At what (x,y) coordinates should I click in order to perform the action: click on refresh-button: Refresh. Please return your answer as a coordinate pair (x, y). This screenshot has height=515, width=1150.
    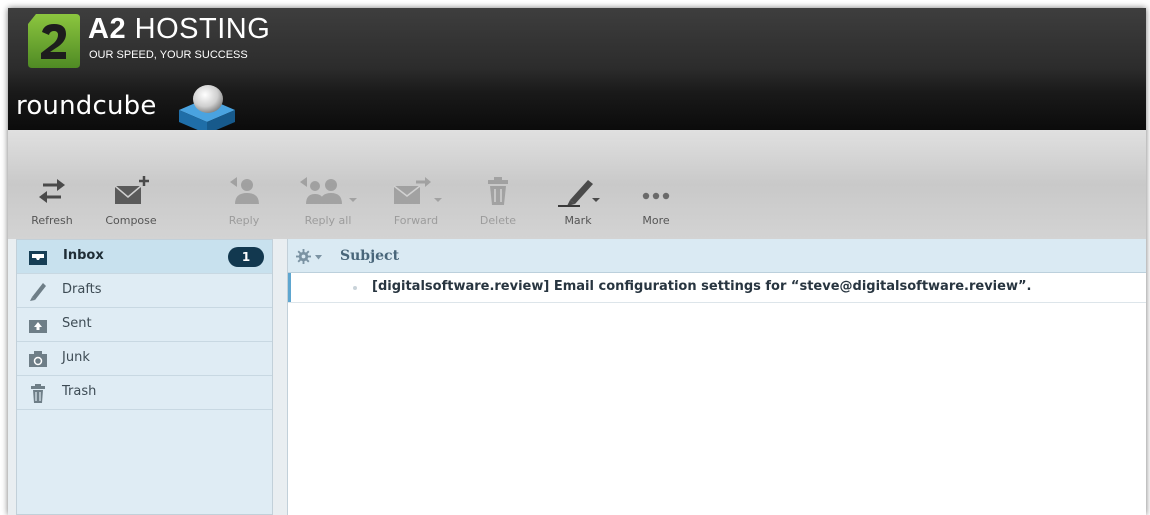
    Looking at the image, I should click on (52, 203).